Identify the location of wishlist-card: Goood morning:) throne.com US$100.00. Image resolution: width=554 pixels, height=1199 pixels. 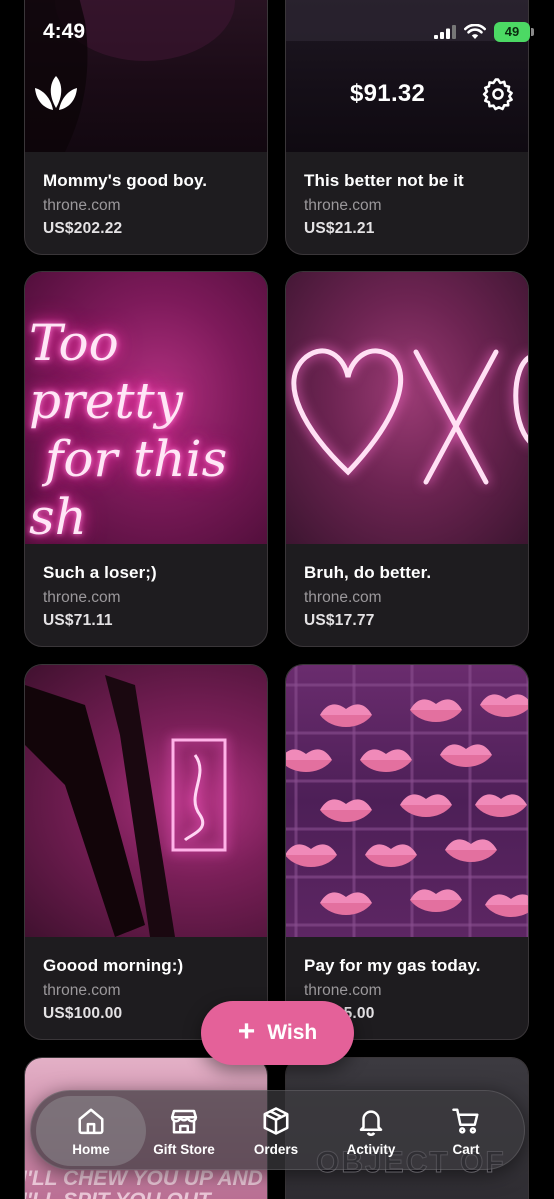
(146, 852).